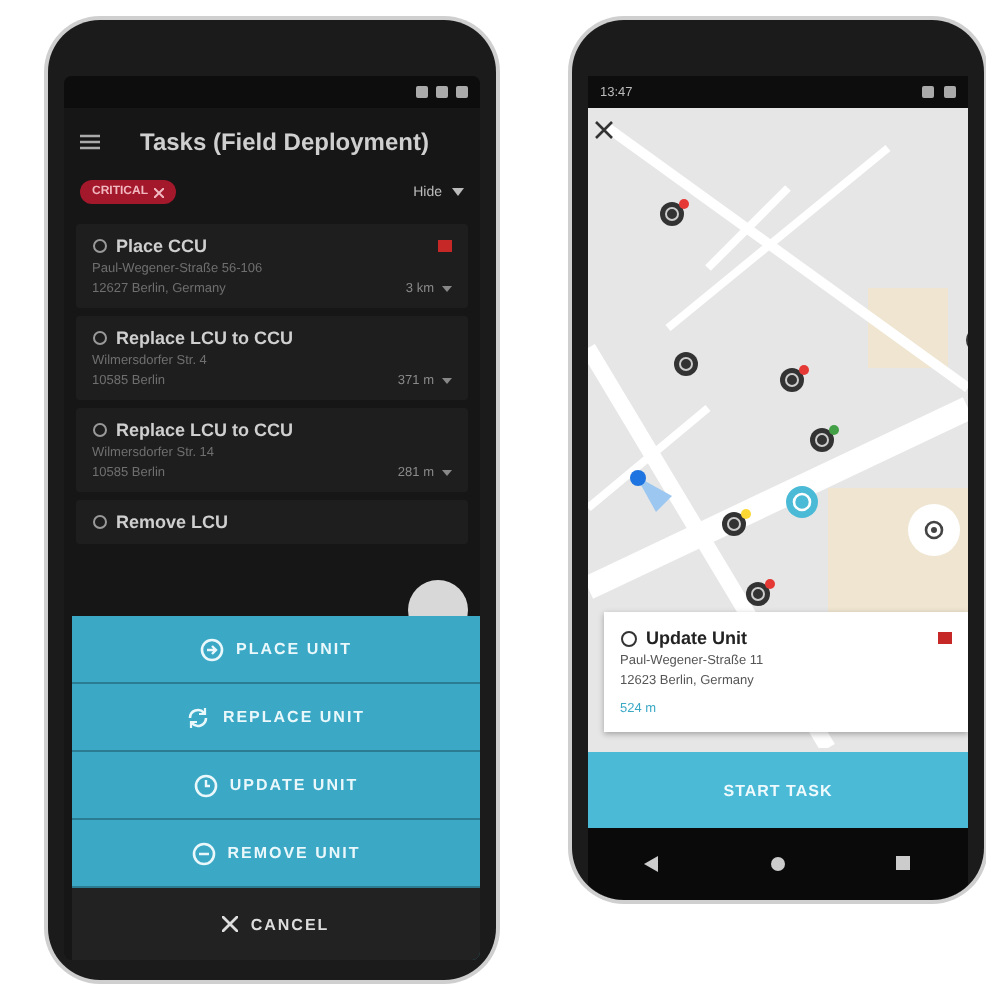  What do you see at coordinates (212, 649) in the screenshot?
I see `arrow-circle-icon` at bounding box center [212, 649].